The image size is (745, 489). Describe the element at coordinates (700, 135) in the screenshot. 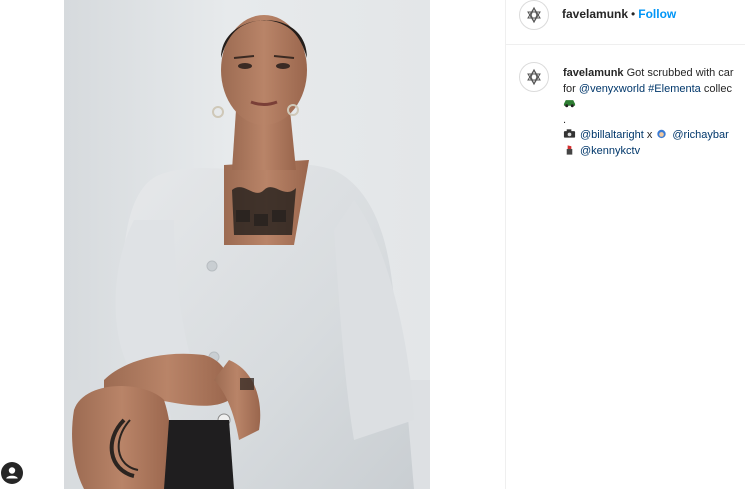

I see `credit-mention-2: @richaybar` at that location.